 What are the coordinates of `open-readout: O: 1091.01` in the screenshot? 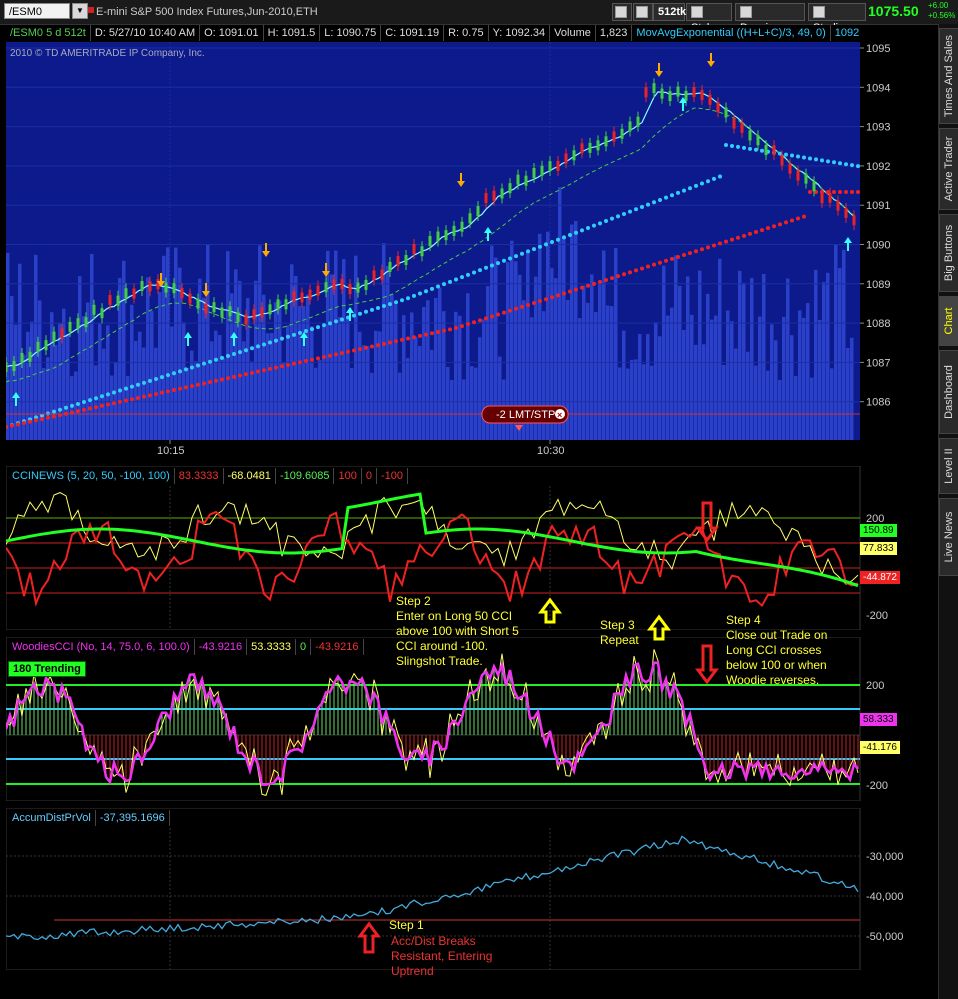 It's located at (232, 33).